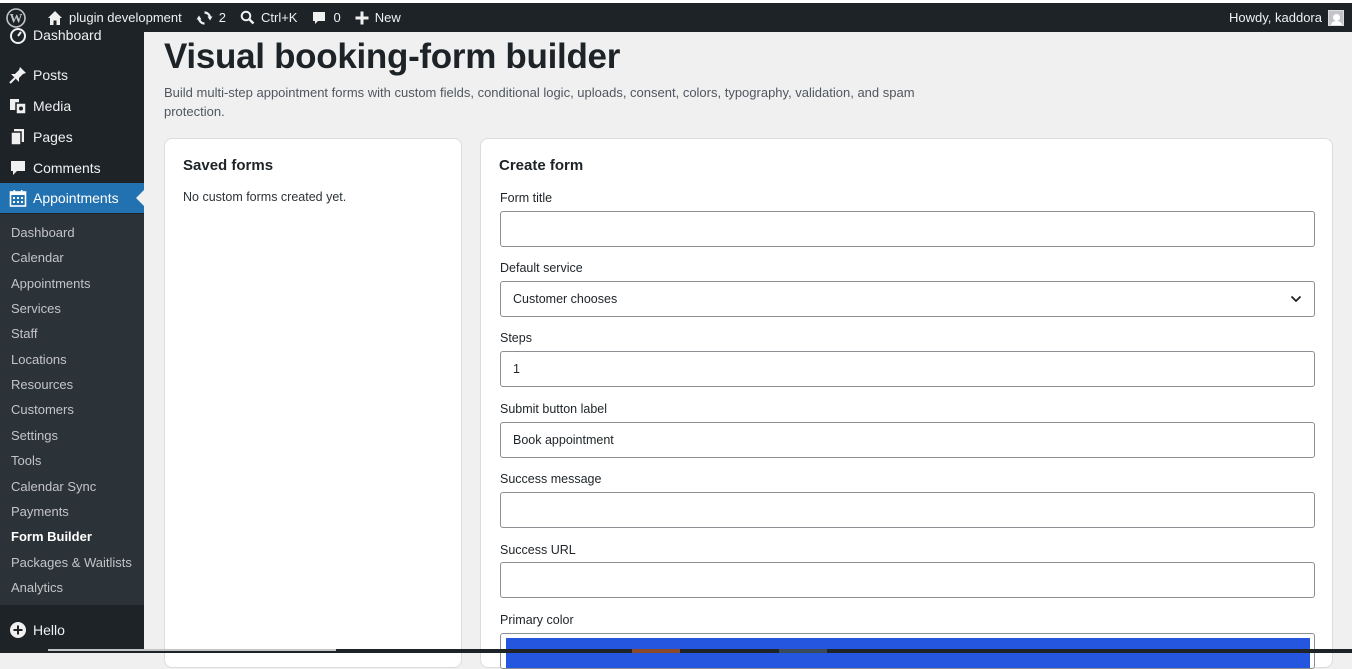 Image resolution: width=1352 pixels, height=669 pixels. What do you see at coordinates (526, 198) in the screenshot?
I see `form-title-label: Form title` at bounding box center [526, 198].